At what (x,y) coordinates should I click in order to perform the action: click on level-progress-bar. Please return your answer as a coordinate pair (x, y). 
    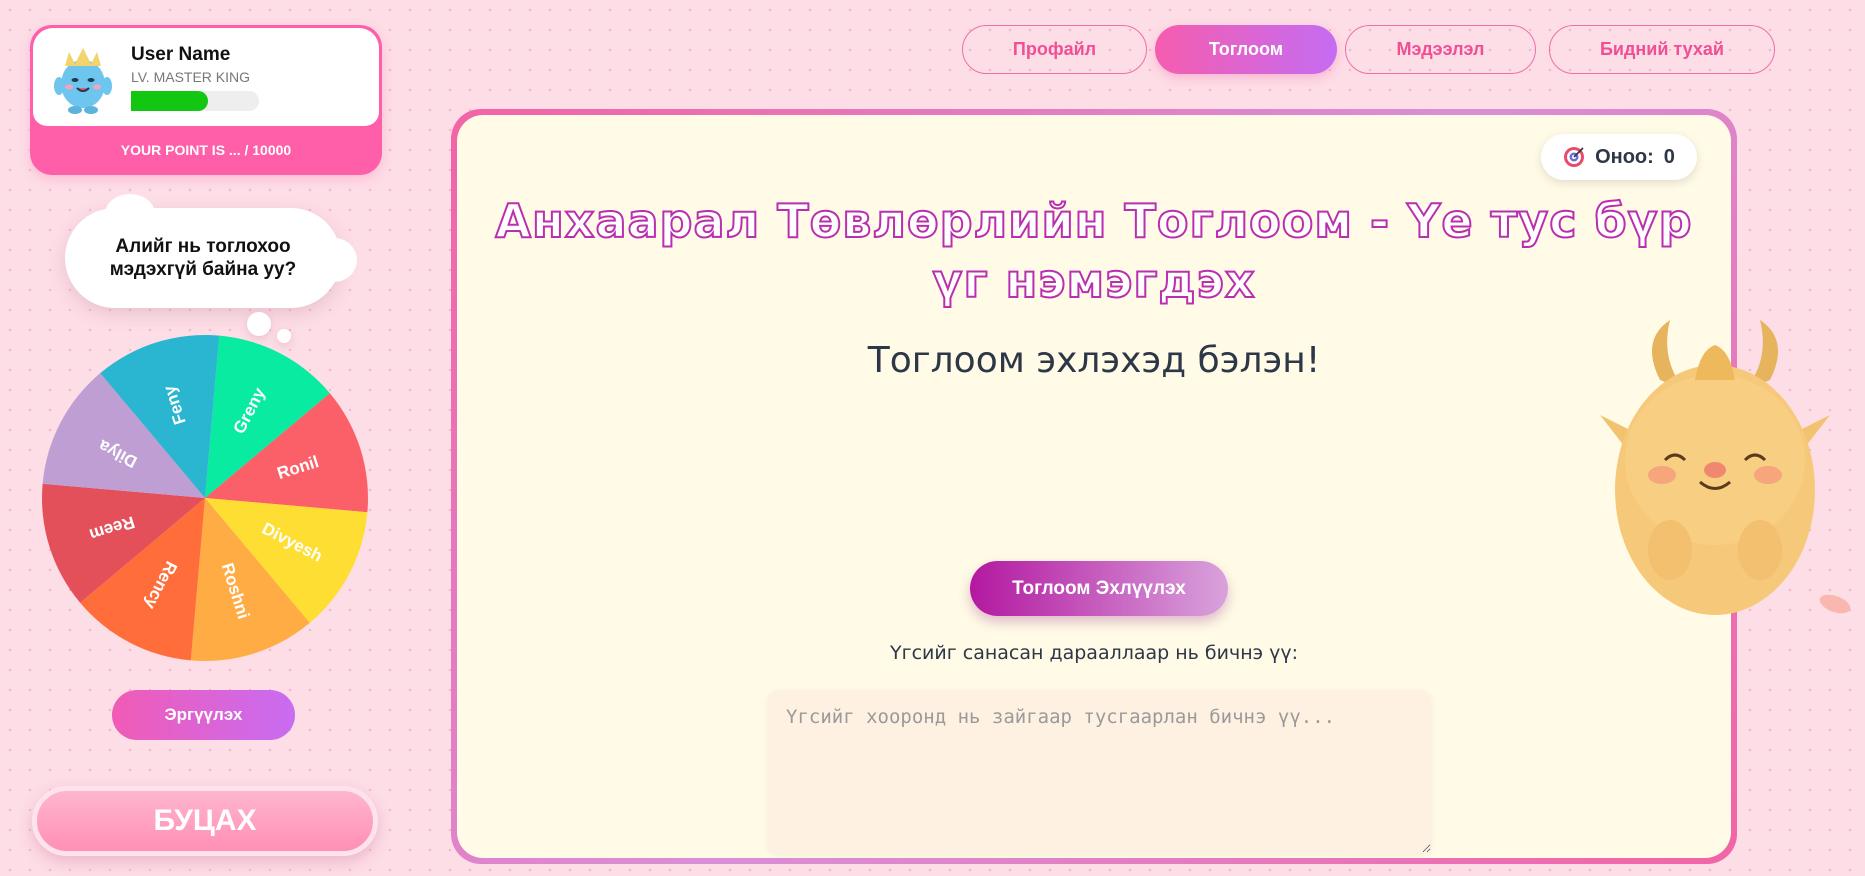
    Looking at the image, I should click on (195, 101).